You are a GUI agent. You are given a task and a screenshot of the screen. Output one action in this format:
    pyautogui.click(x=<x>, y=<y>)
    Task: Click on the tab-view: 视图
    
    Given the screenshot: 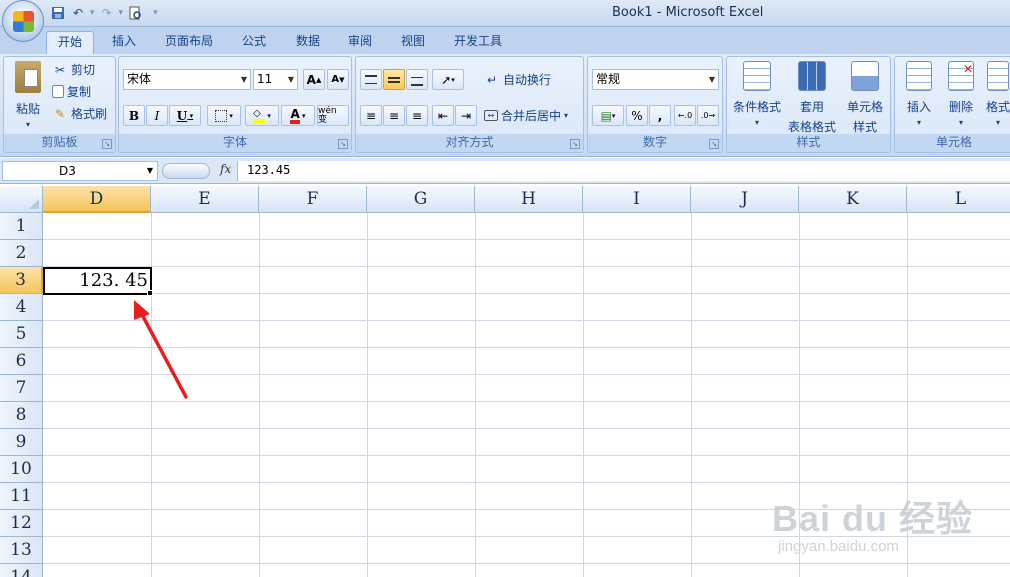 What is the action you would take?
    pyautogui.click(x=413, y=42)
    